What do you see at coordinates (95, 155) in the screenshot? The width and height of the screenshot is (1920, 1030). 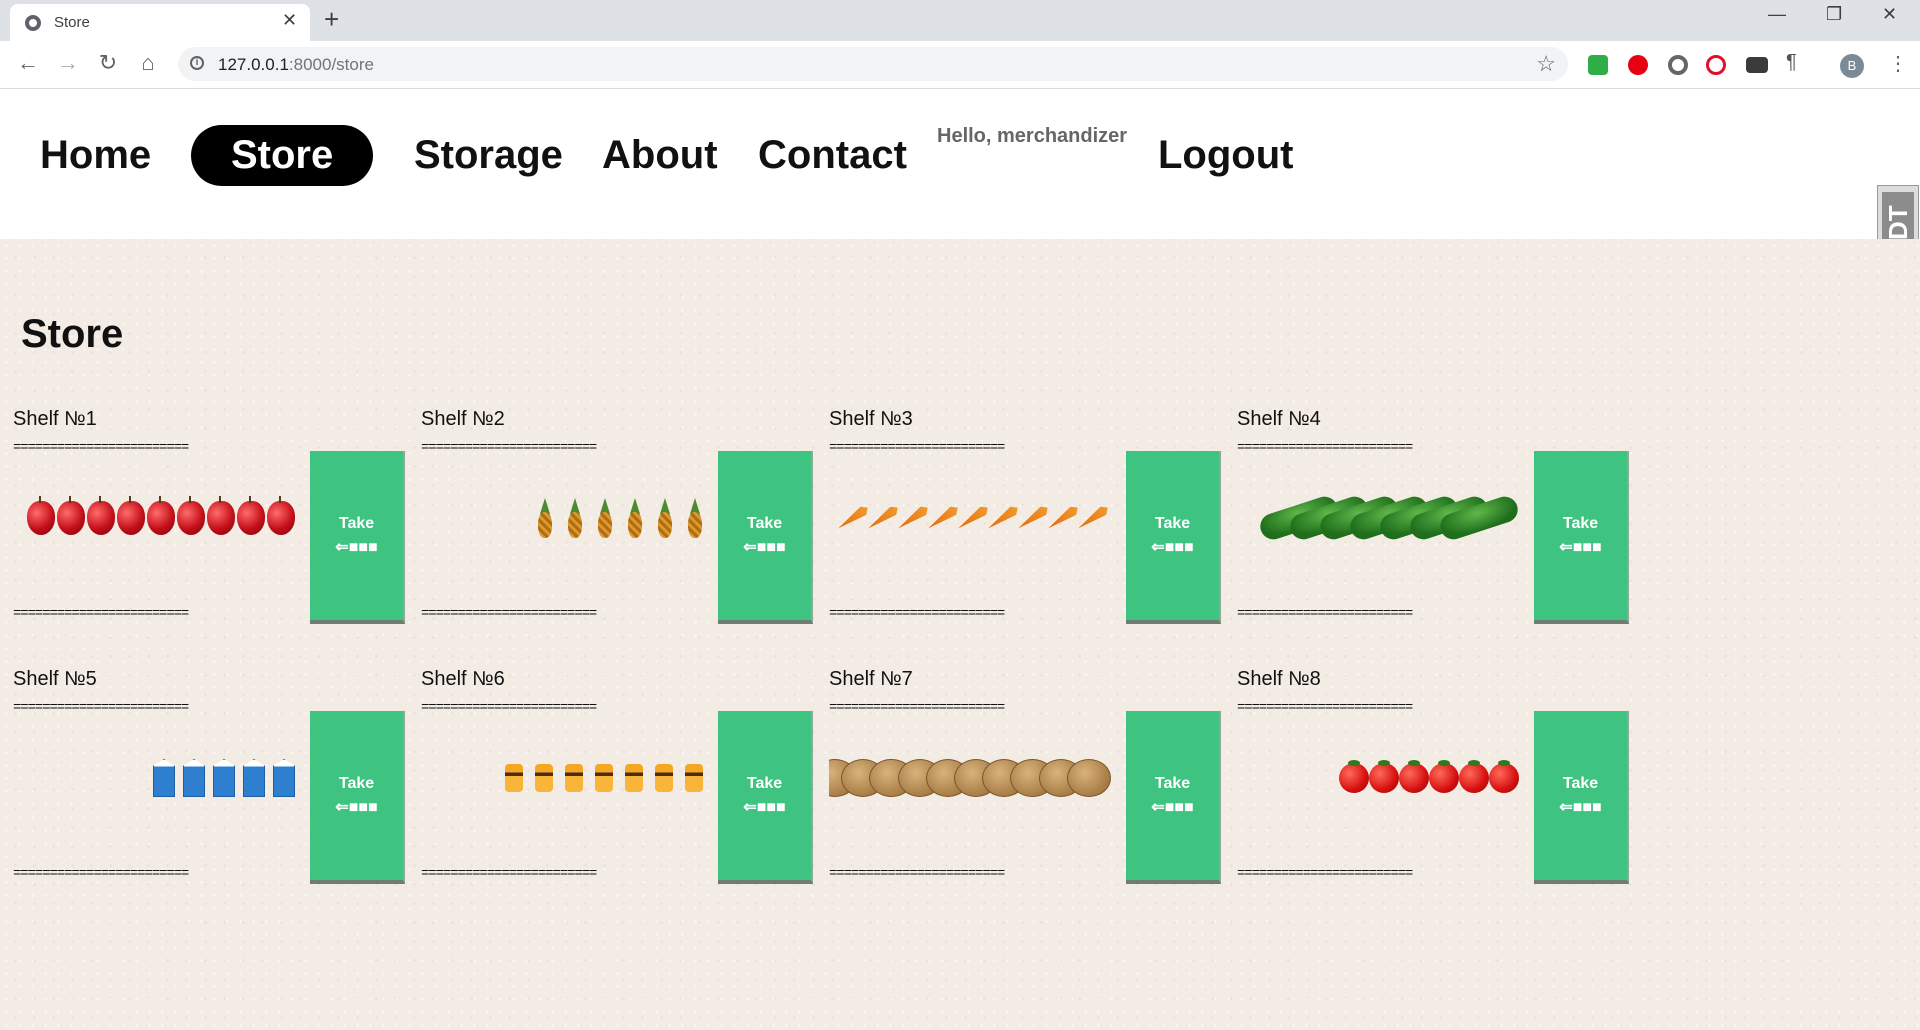 I see `nav-home: Home` at bounding box center [95, 155].